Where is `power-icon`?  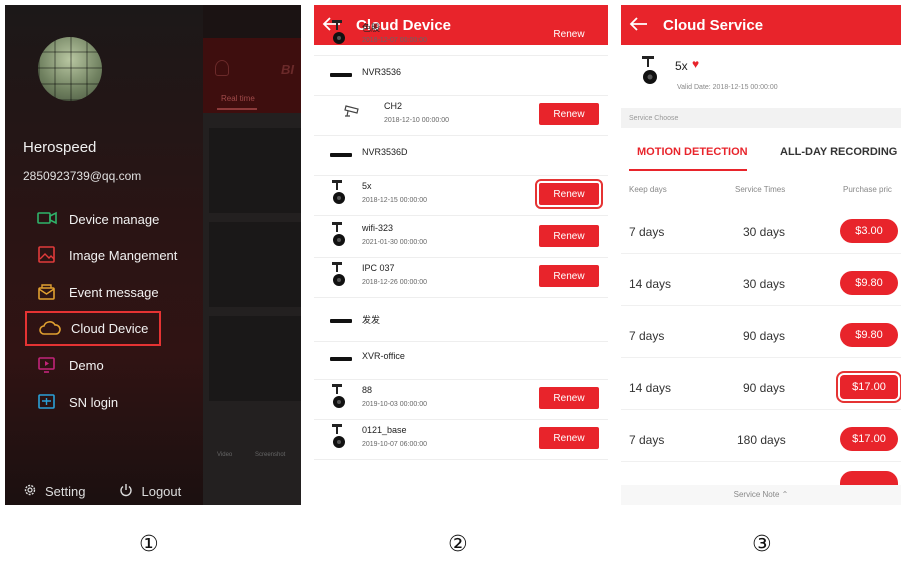
power-icon is located at coordinates (126, 491).